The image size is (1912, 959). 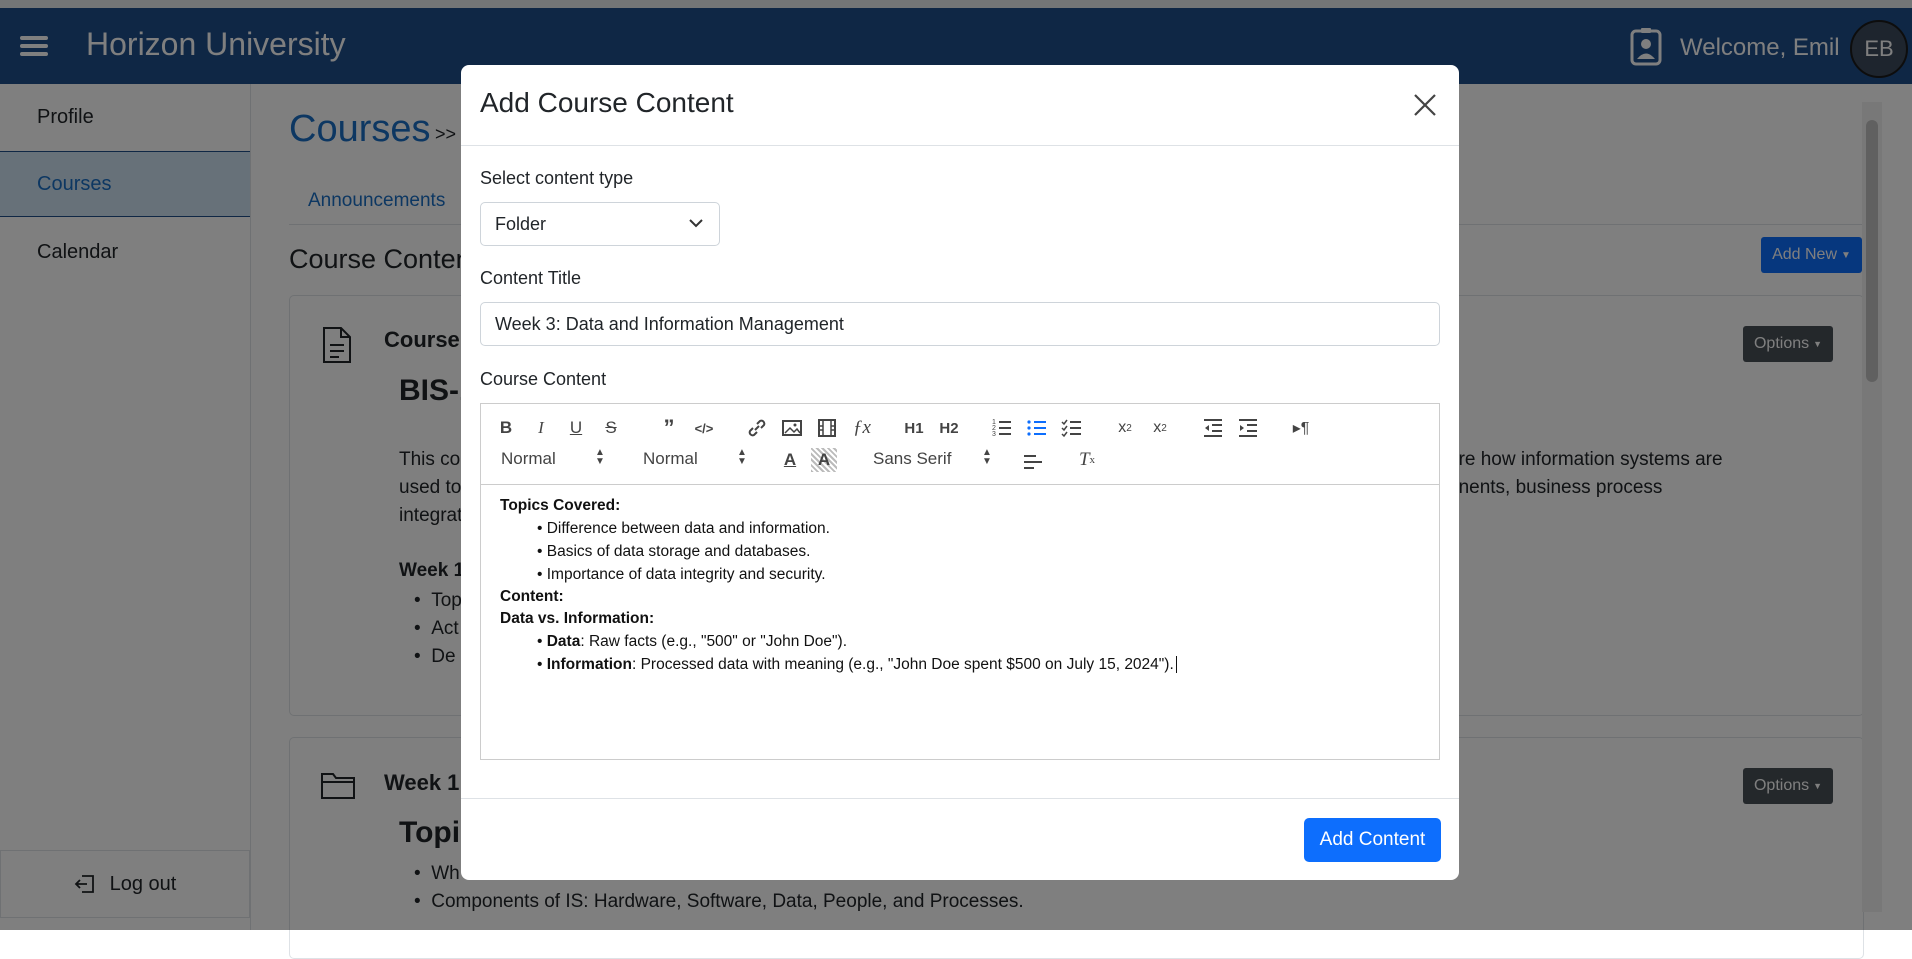 I want to click on modal-header-divider, so click(x=960, y=145).